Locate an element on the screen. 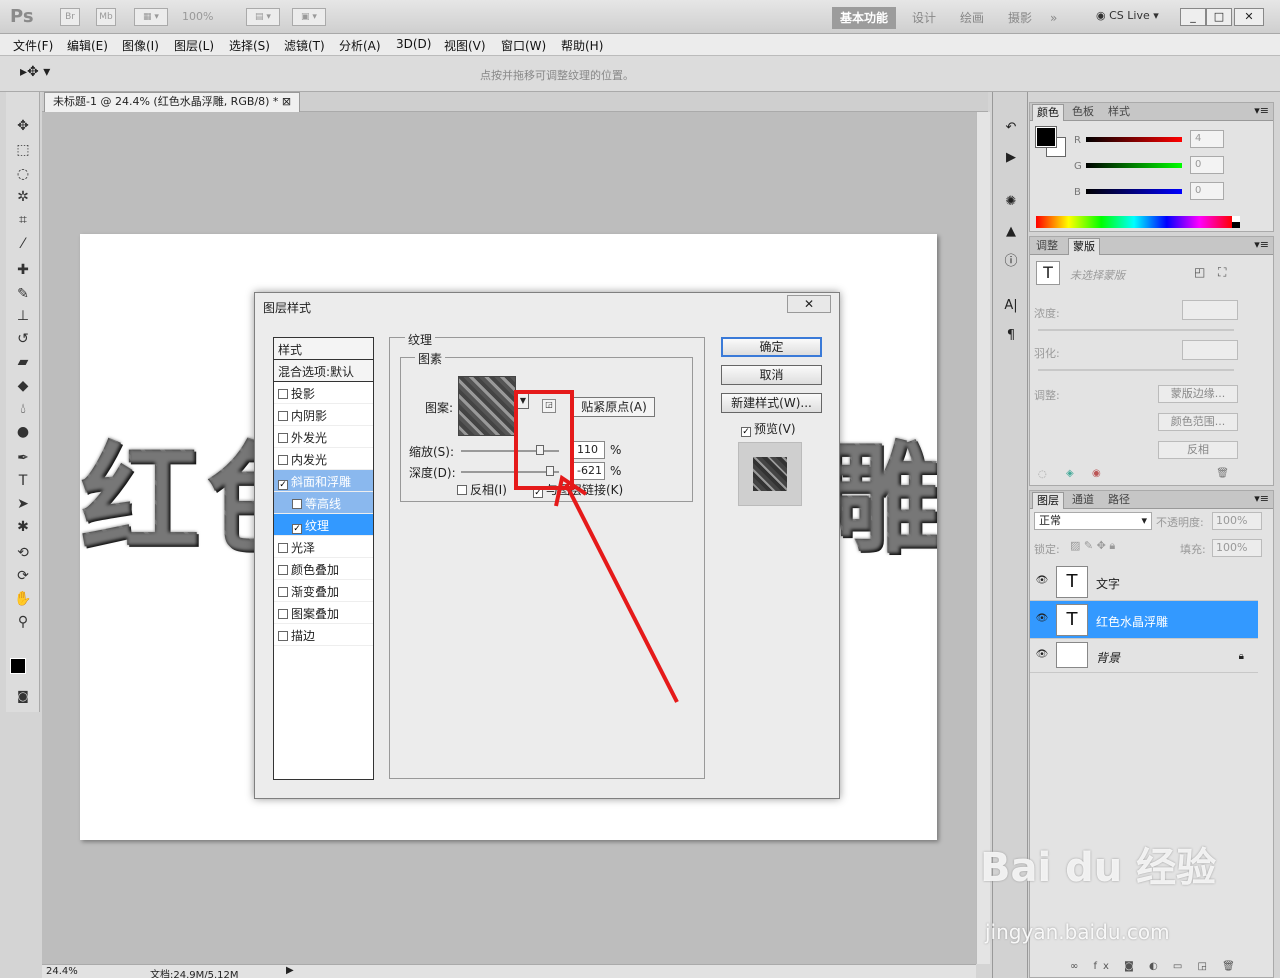  layer-row: 👁︎ 背景 🔒︎ is located at coordinates (1144, 656).